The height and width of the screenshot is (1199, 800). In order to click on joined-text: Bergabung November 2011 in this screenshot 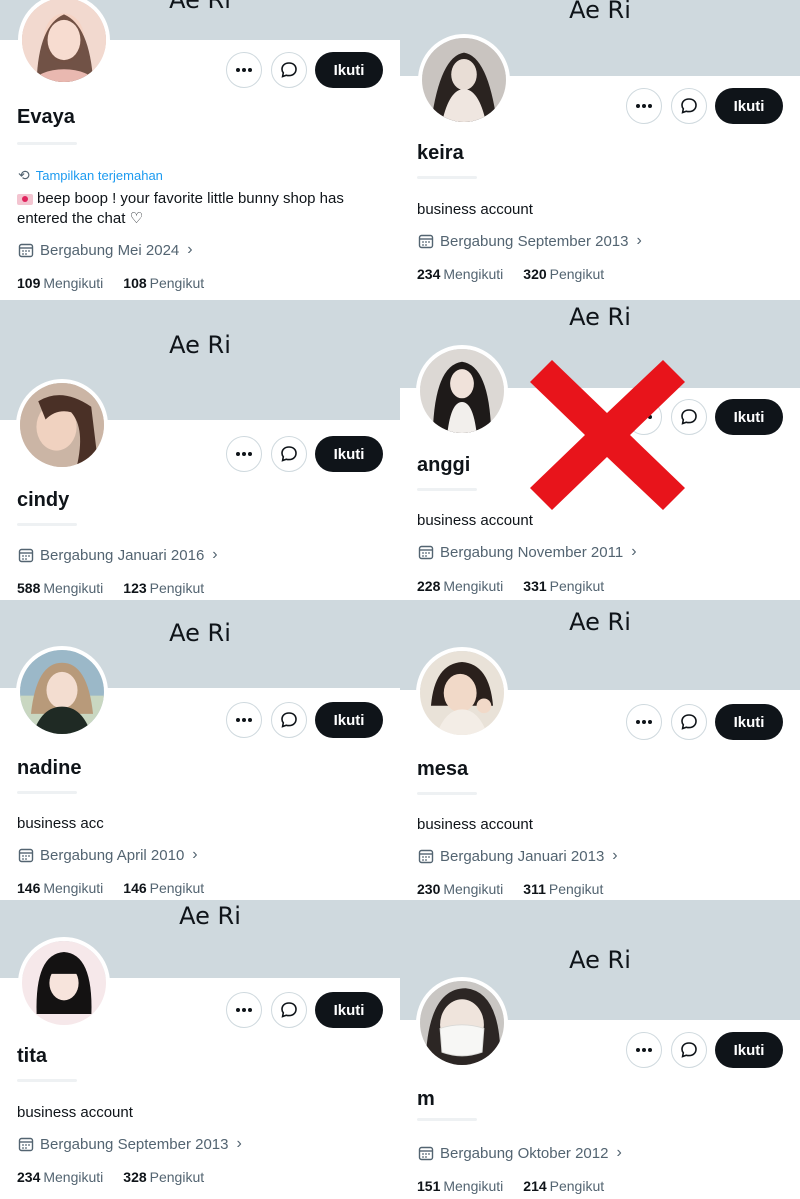, I will do `click(532, 552)`.